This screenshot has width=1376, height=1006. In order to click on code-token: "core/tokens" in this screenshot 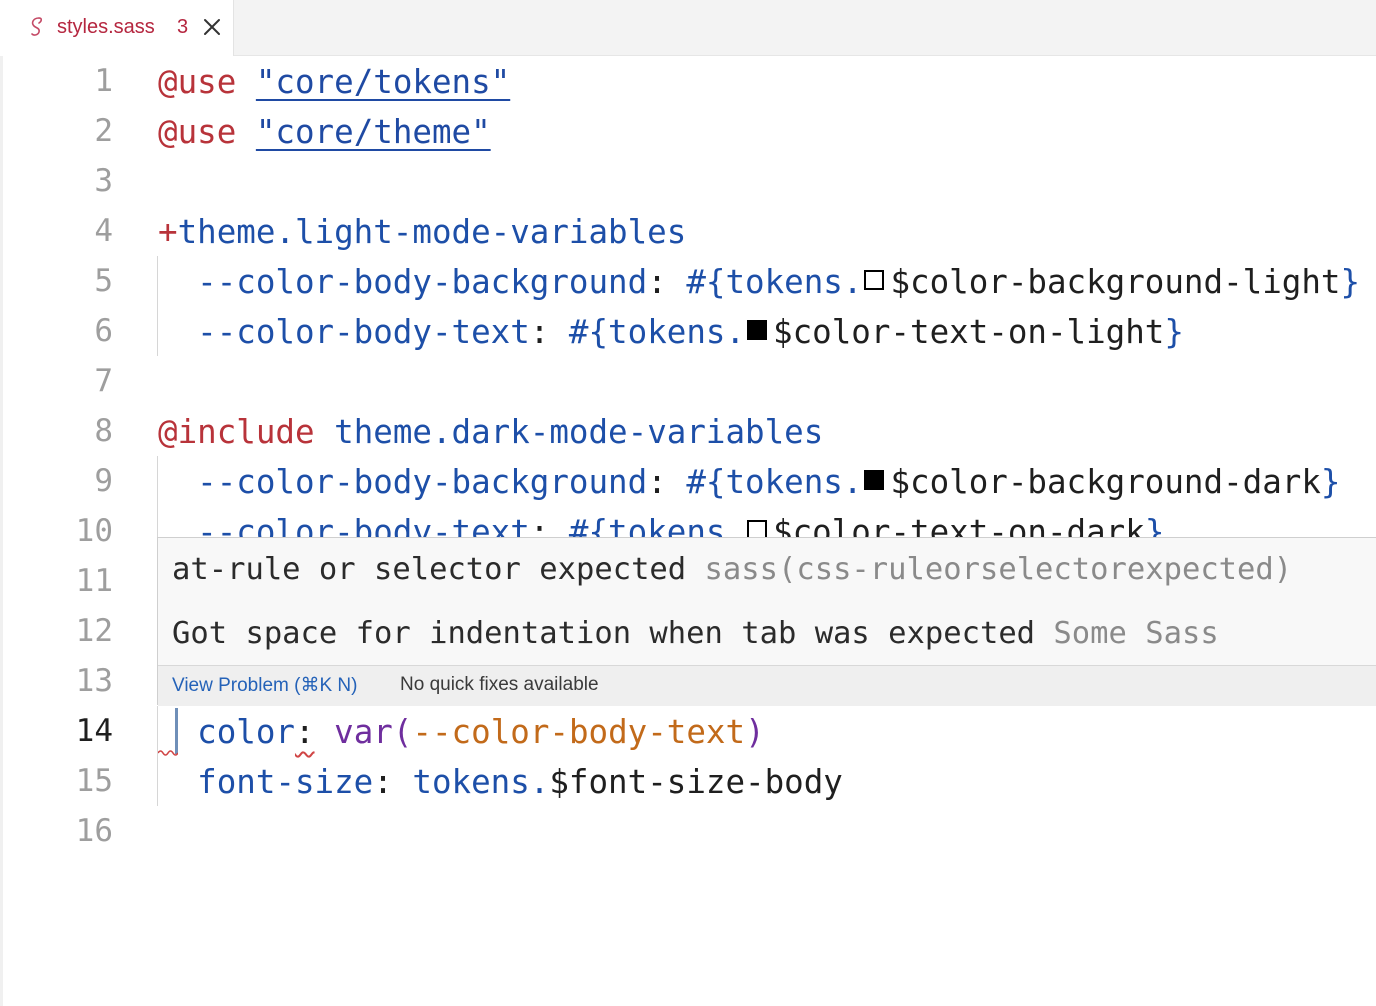, I will do `click(383, 82)`.